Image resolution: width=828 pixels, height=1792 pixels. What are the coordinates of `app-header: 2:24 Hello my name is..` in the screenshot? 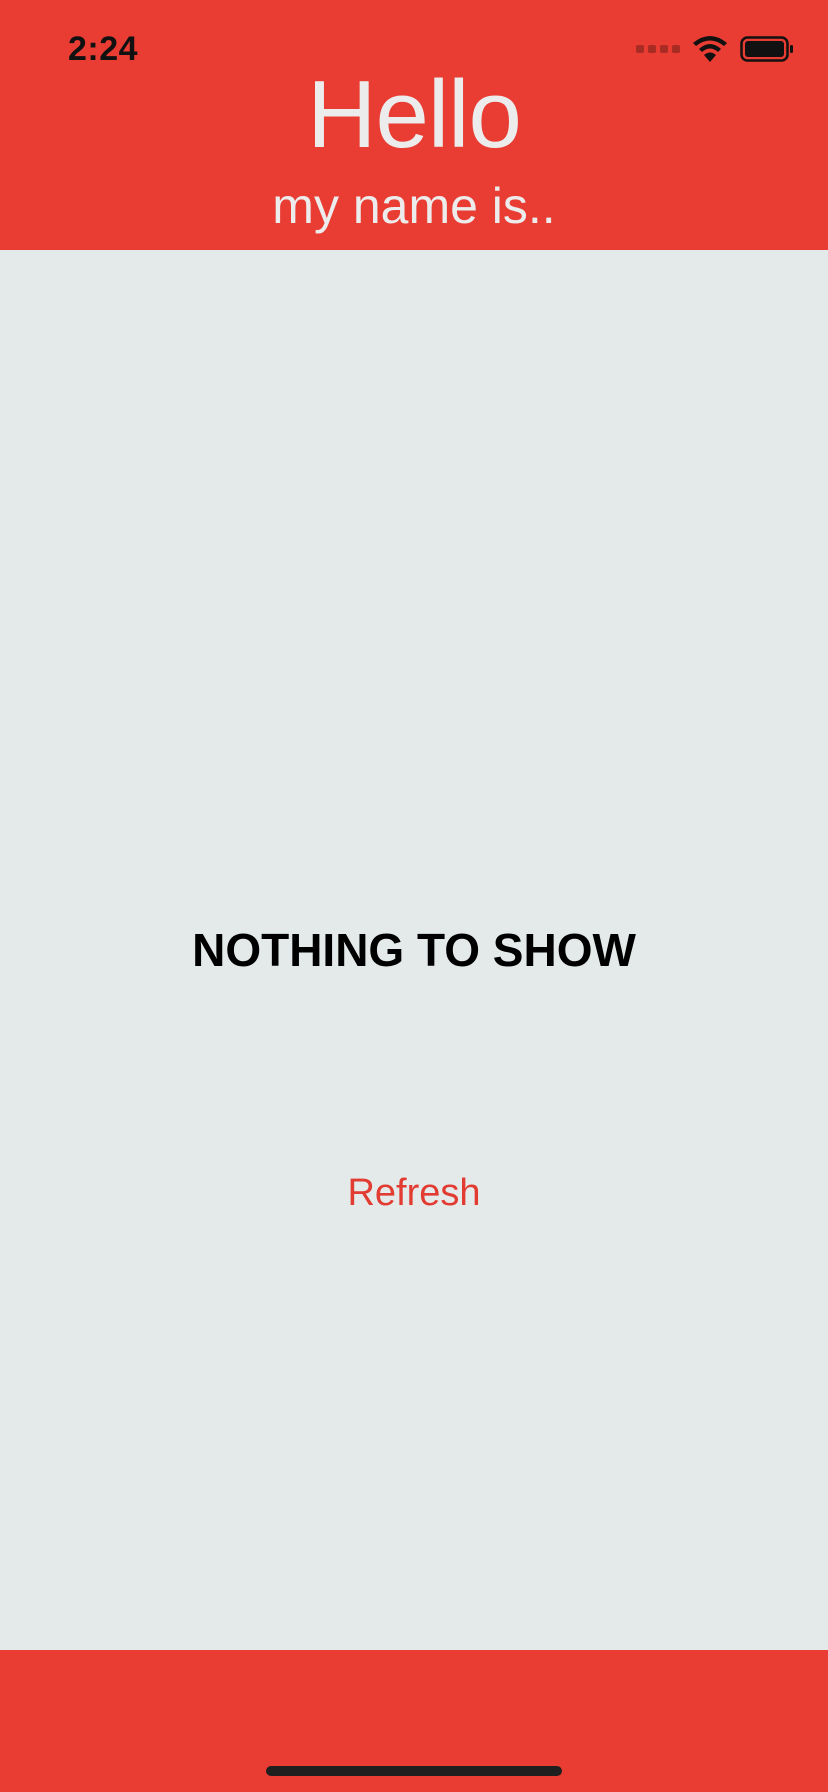 It's located at (414, 125).